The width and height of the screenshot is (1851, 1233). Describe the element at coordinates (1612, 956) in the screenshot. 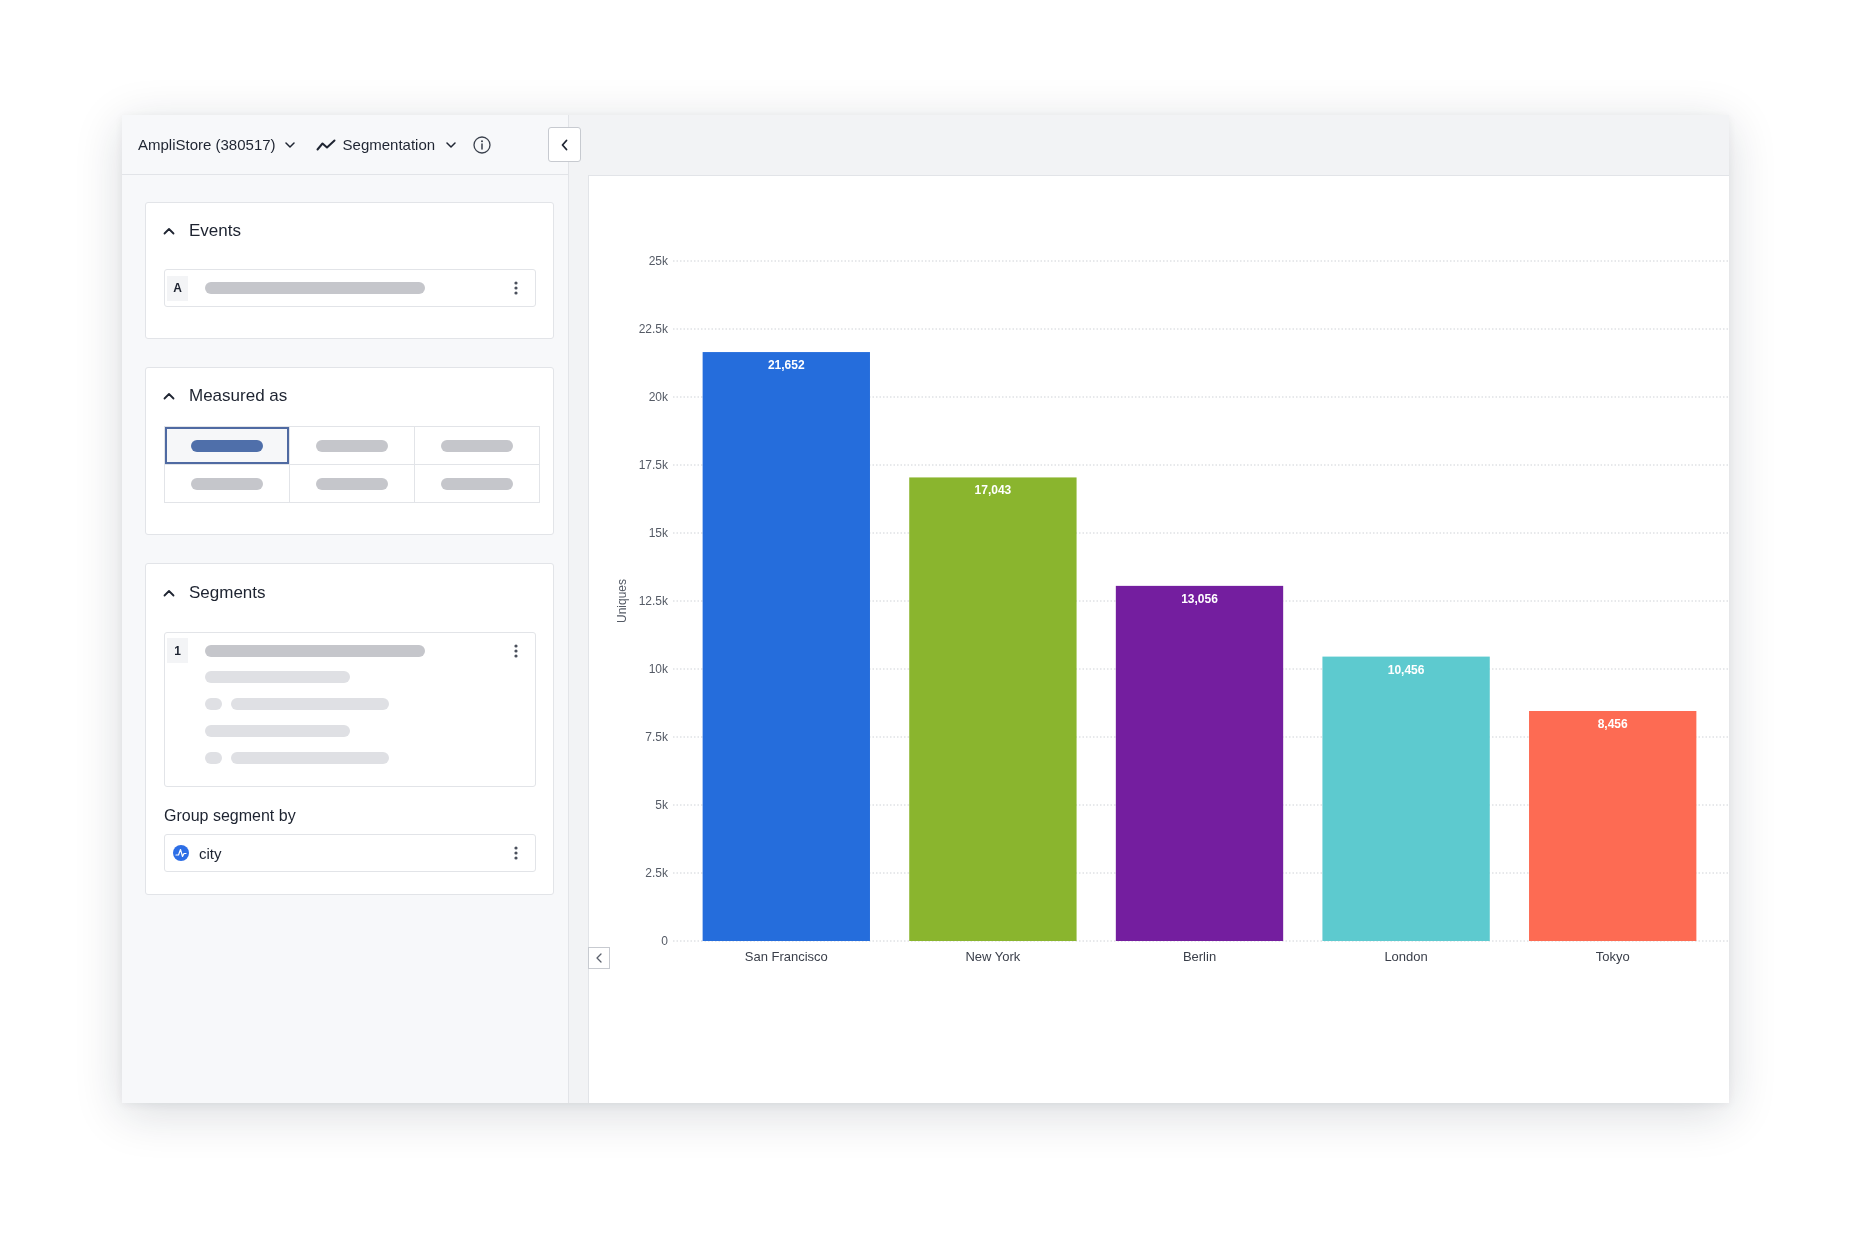

I see `axis-label: Tokyo` at that location.